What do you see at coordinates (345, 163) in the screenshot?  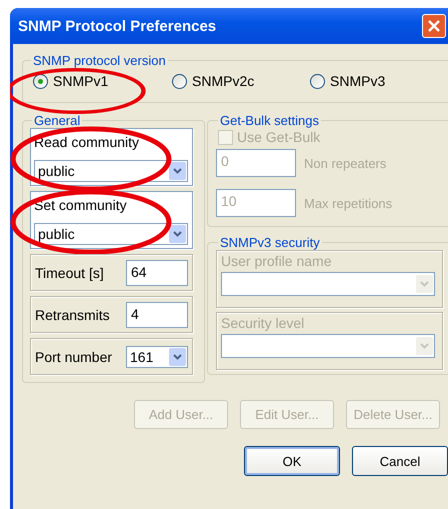 I see `field-label: Non repeaters` at bounding box center [345, 163].